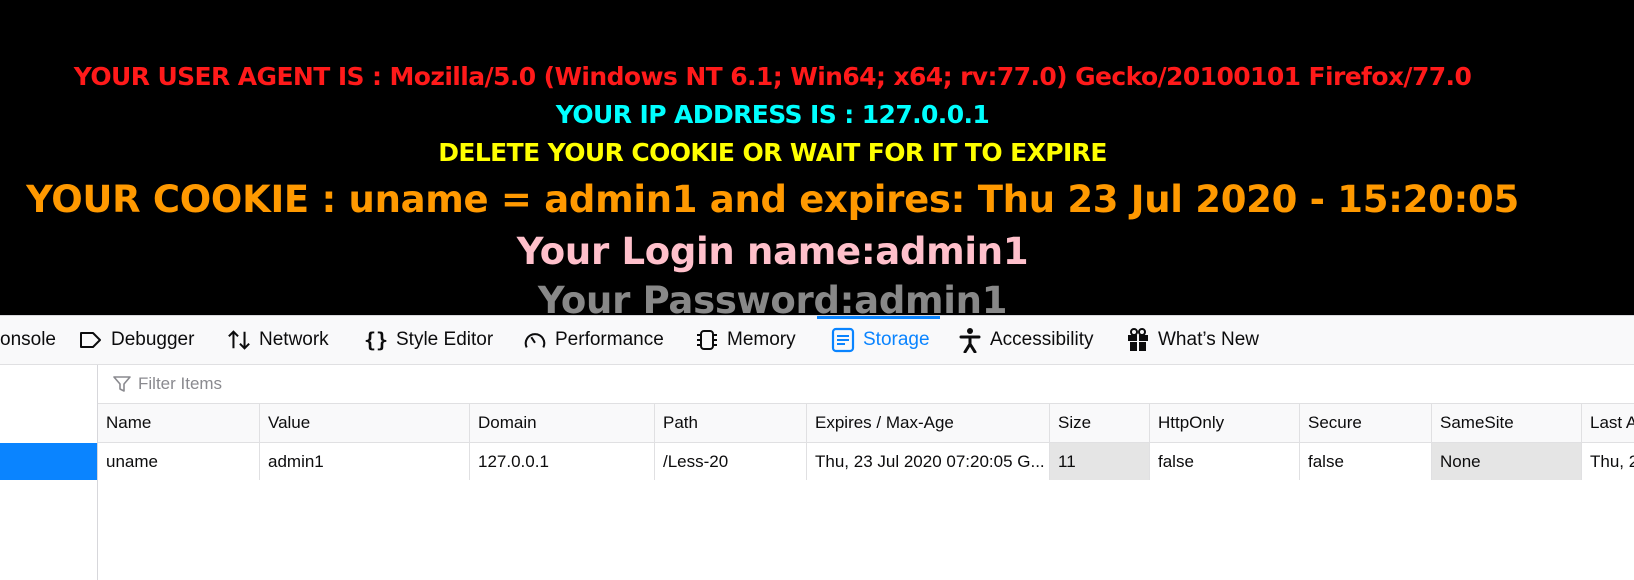 The image size is (1634, 580). I want to click on cell-httponly: false, so click(1224, 461).